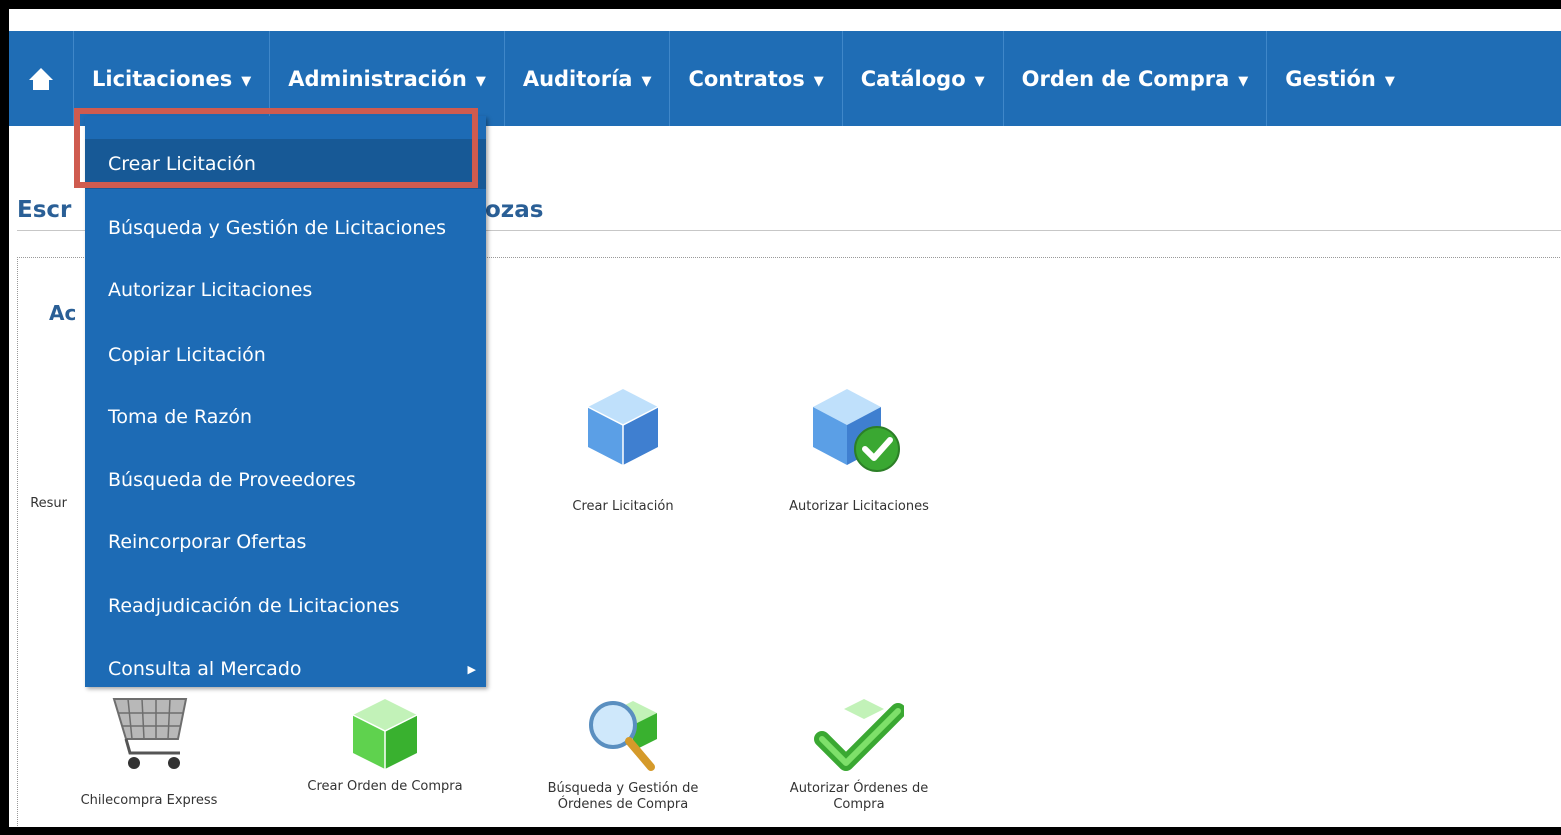 The height and width of the screenshot is (835, 1561). What do you see at coordinates (1330, 78) in the screenshot?
I see `nav-label: Gestión` at bounding box center [1330, 78].